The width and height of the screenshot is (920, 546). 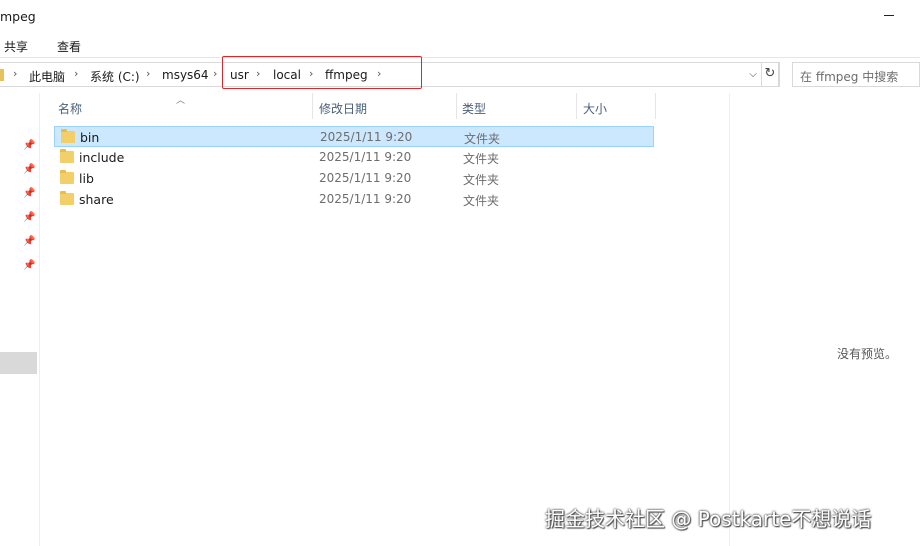 What do you see at coordinates (102, 157) in the screenshot?
I see `file-name: include` at bounding box center [102, 157].